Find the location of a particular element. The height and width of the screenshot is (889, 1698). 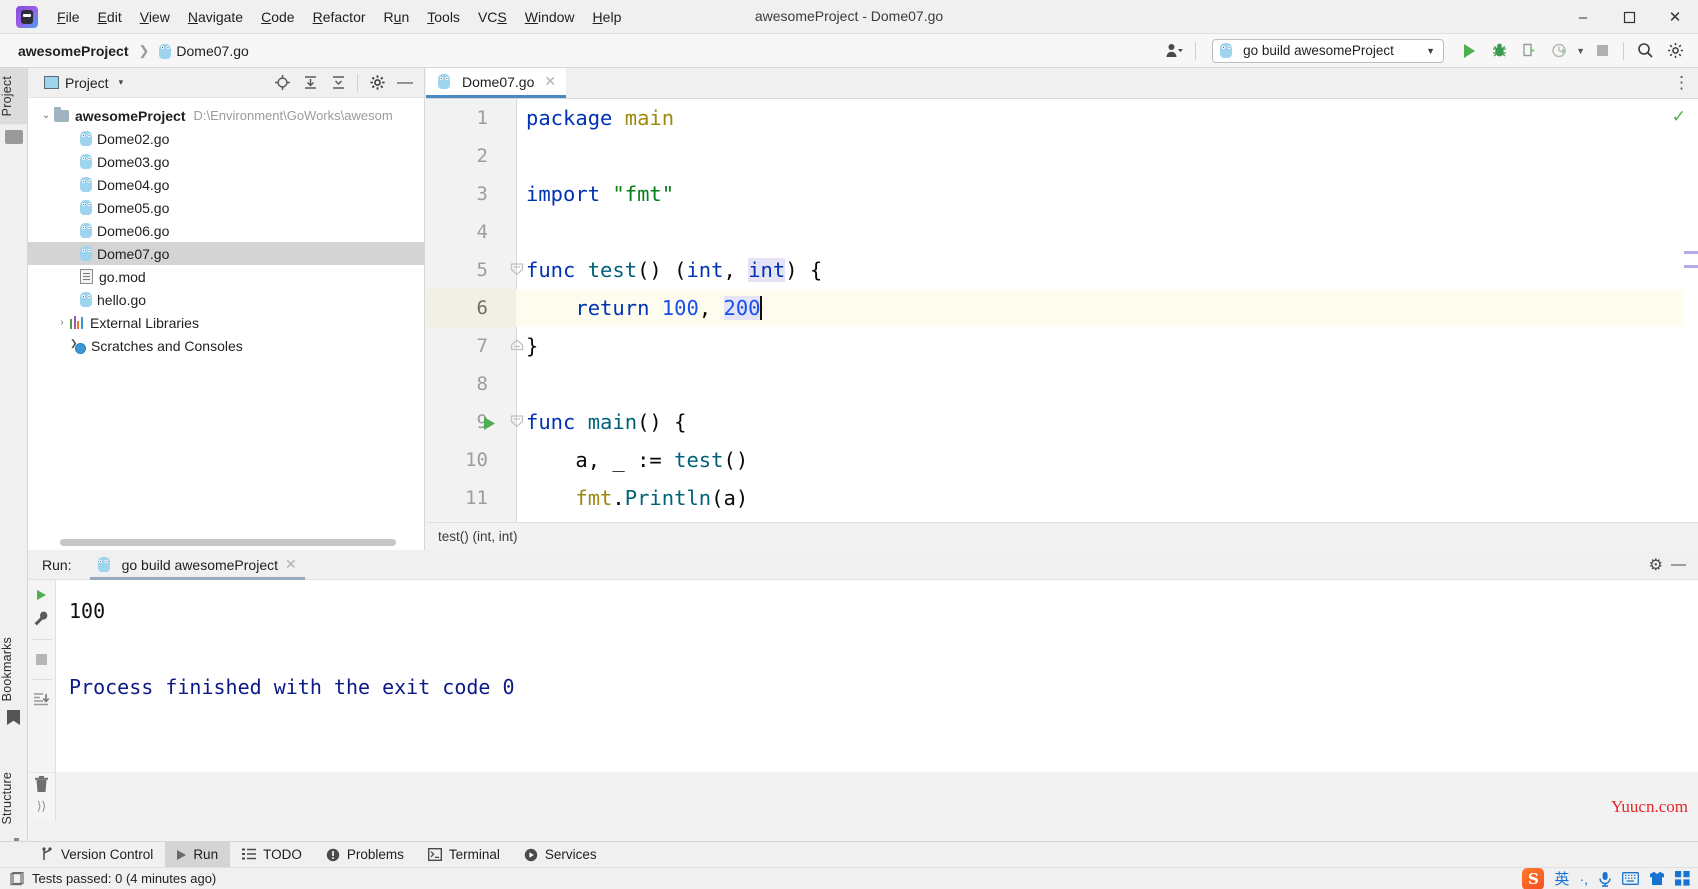

profiler-button is located at coordinates (1559, 51).